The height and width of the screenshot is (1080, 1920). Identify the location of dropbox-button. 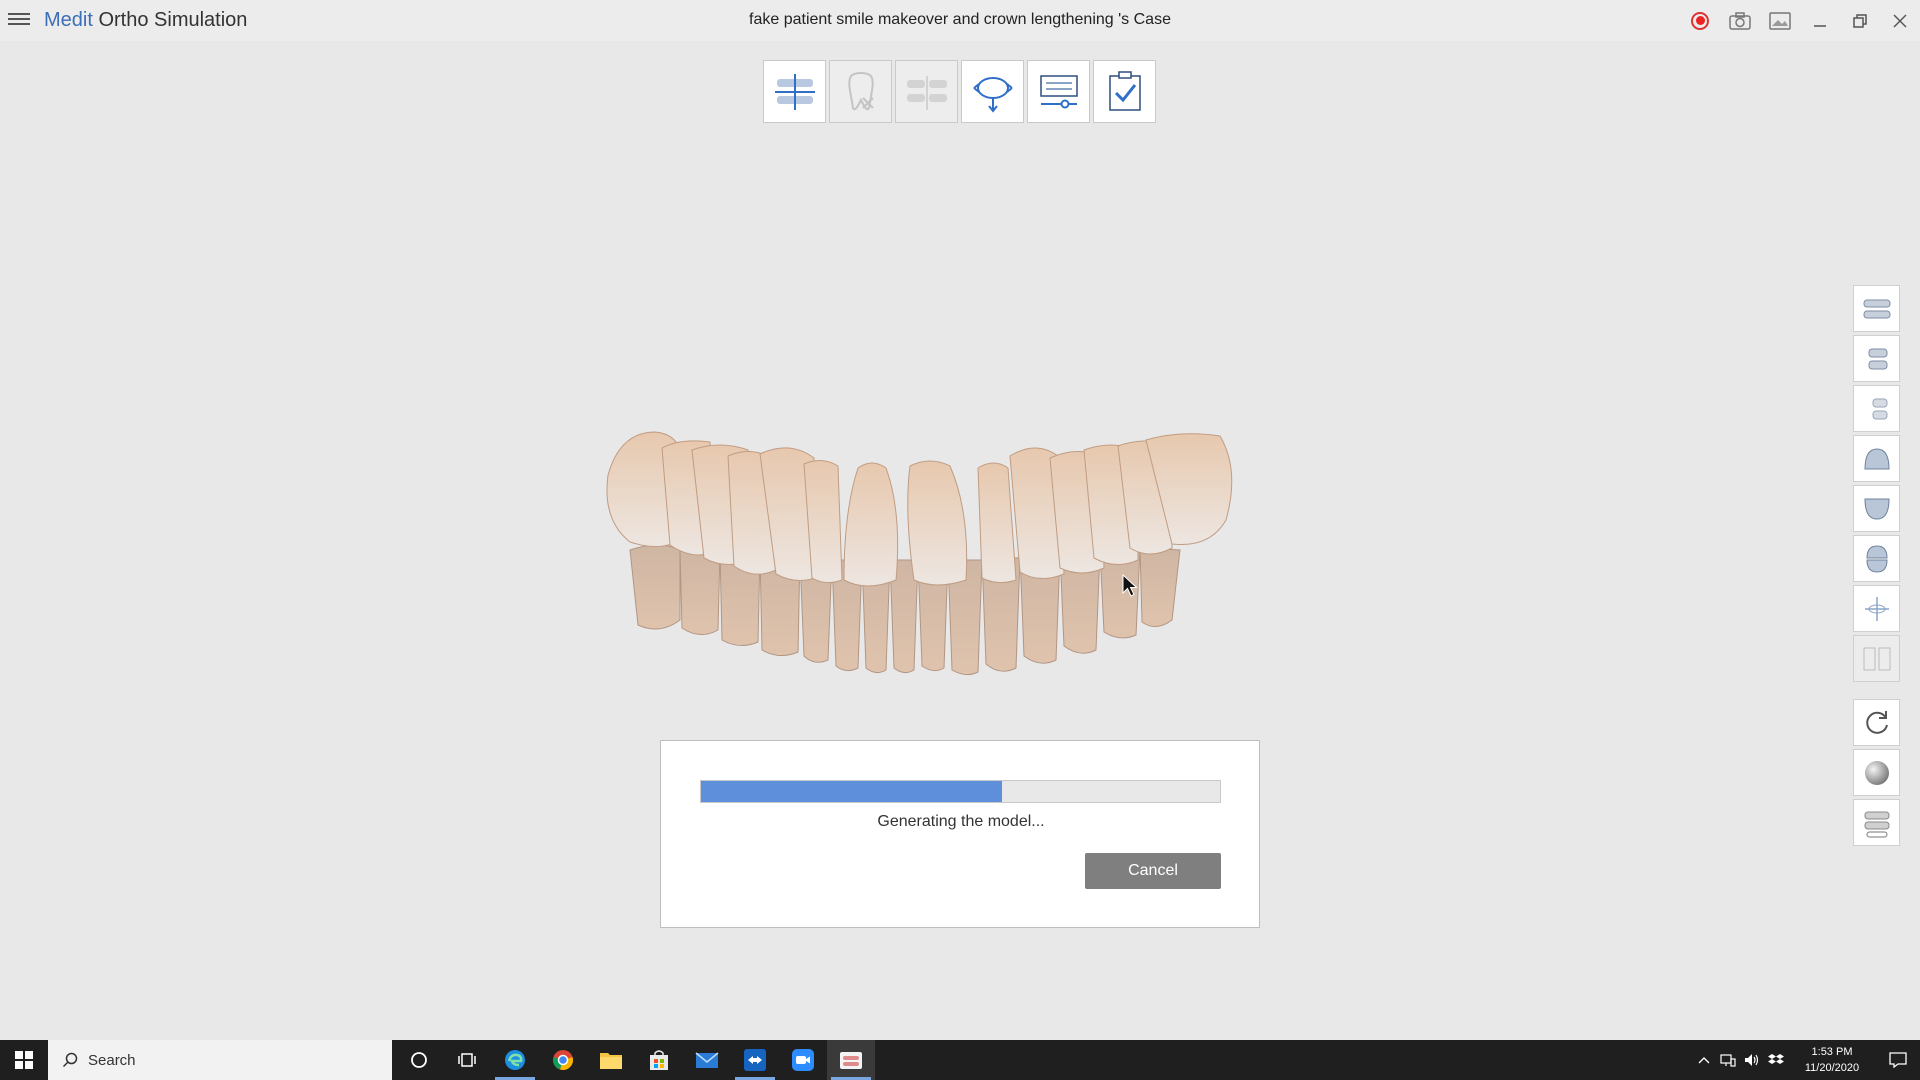
(1776, 1060).